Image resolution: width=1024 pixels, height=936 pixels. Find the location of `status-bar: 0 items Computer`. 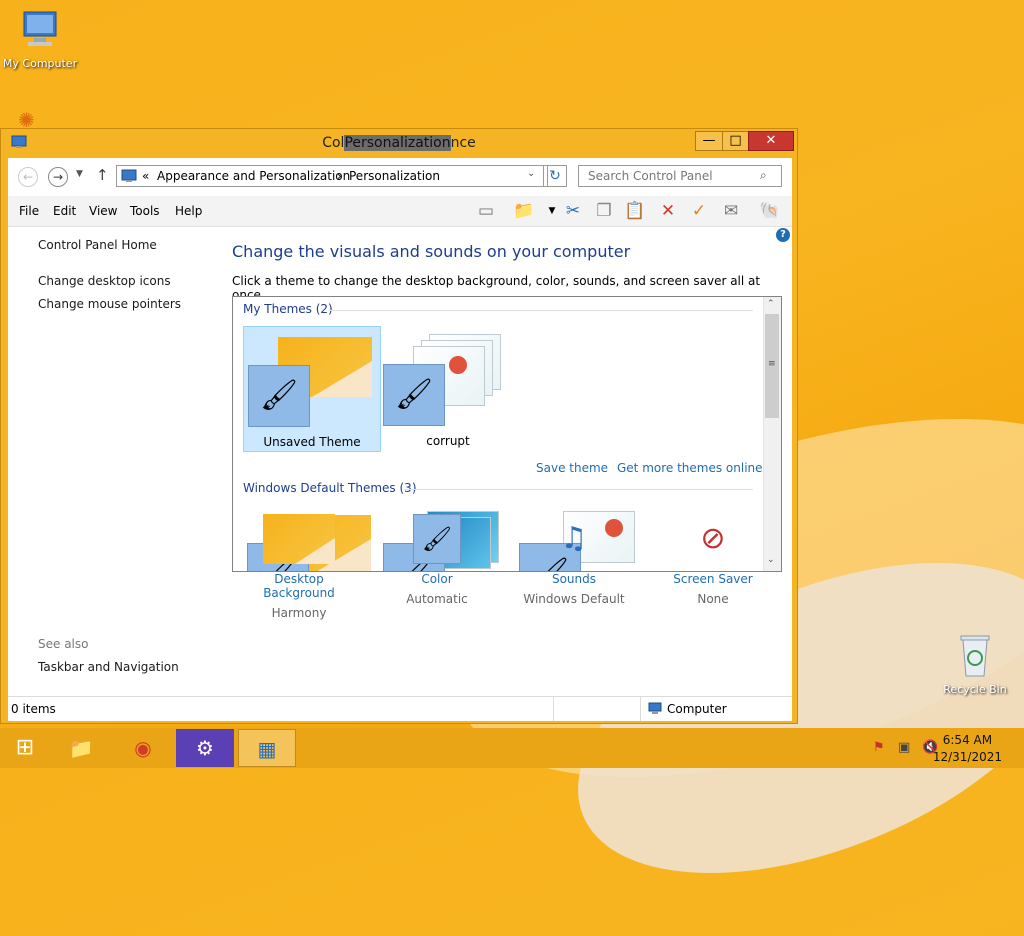

status-bar: 0 items Computer is located at coordinates (400, 708).